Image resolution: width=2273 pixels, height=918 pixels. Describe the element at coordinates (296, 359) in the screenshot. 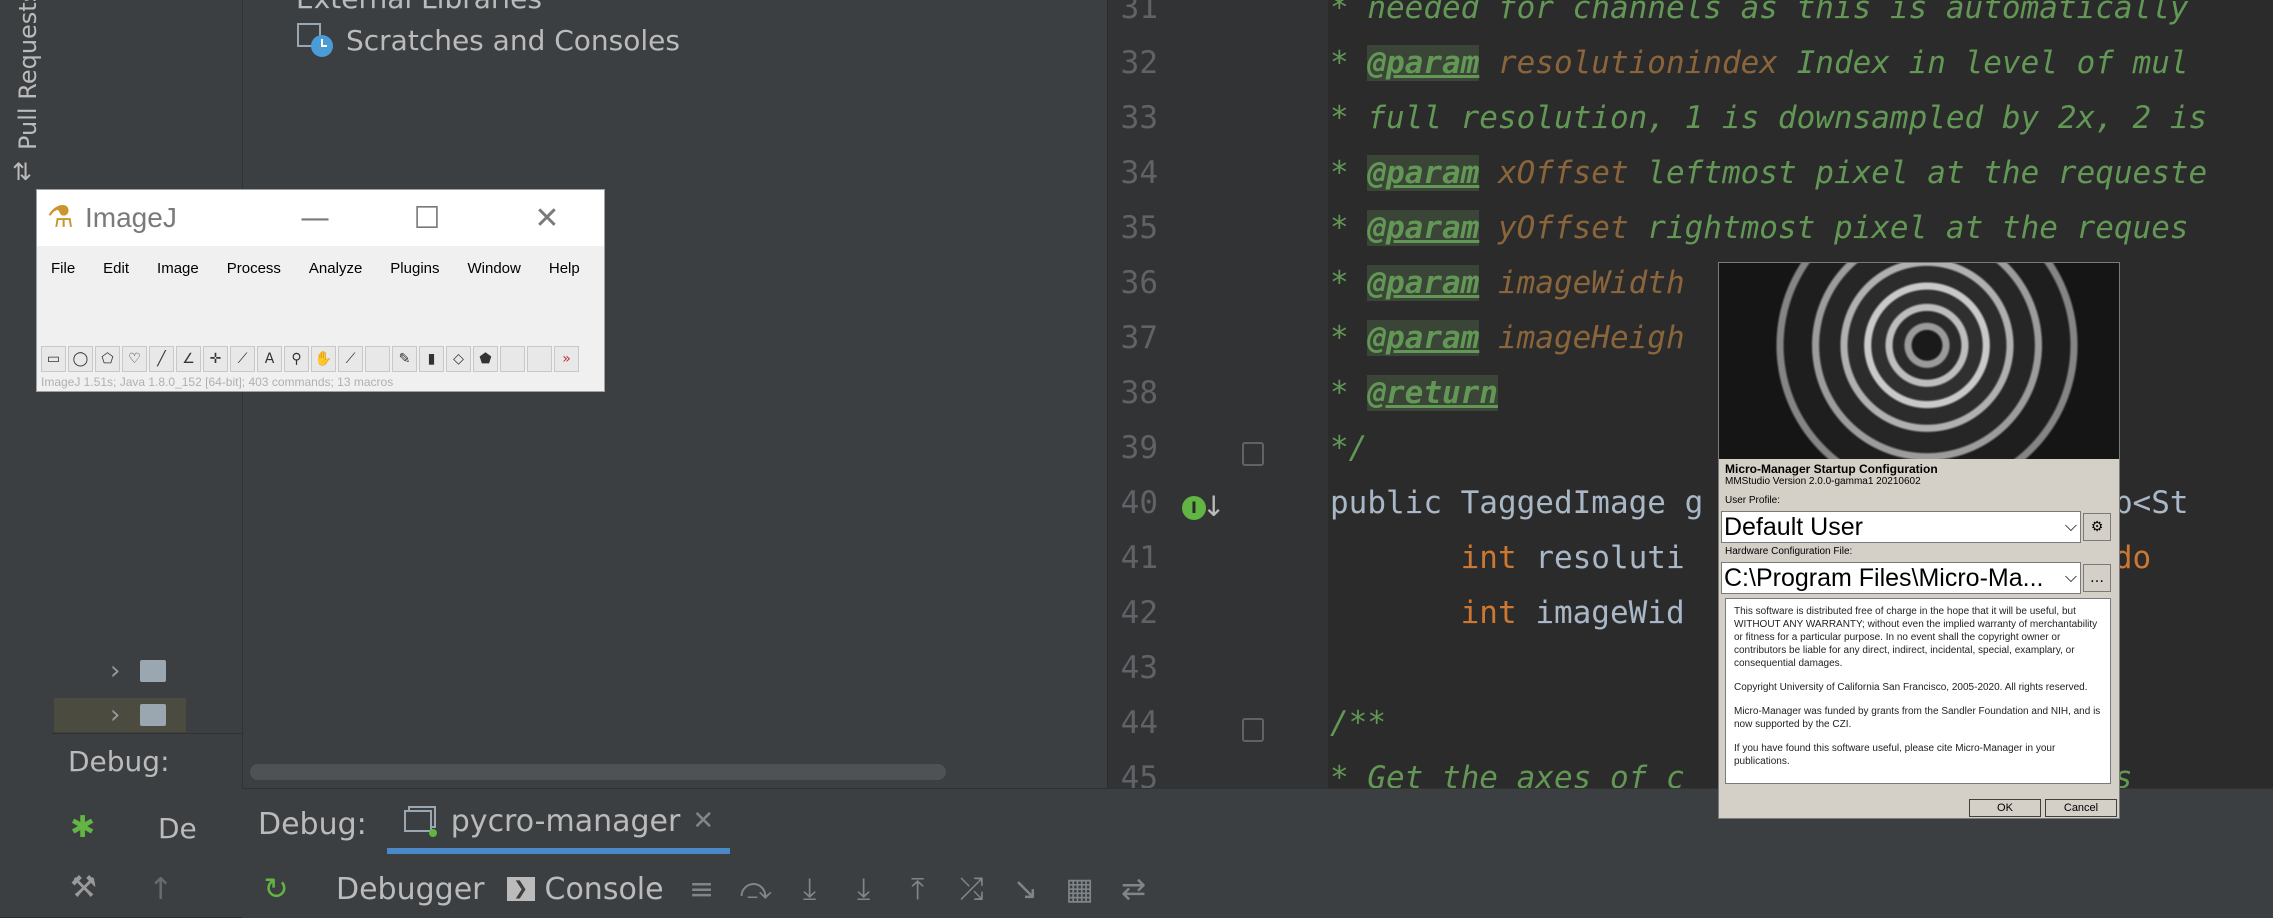

I see `magnifier-tool-icon: ⚲` at that location.